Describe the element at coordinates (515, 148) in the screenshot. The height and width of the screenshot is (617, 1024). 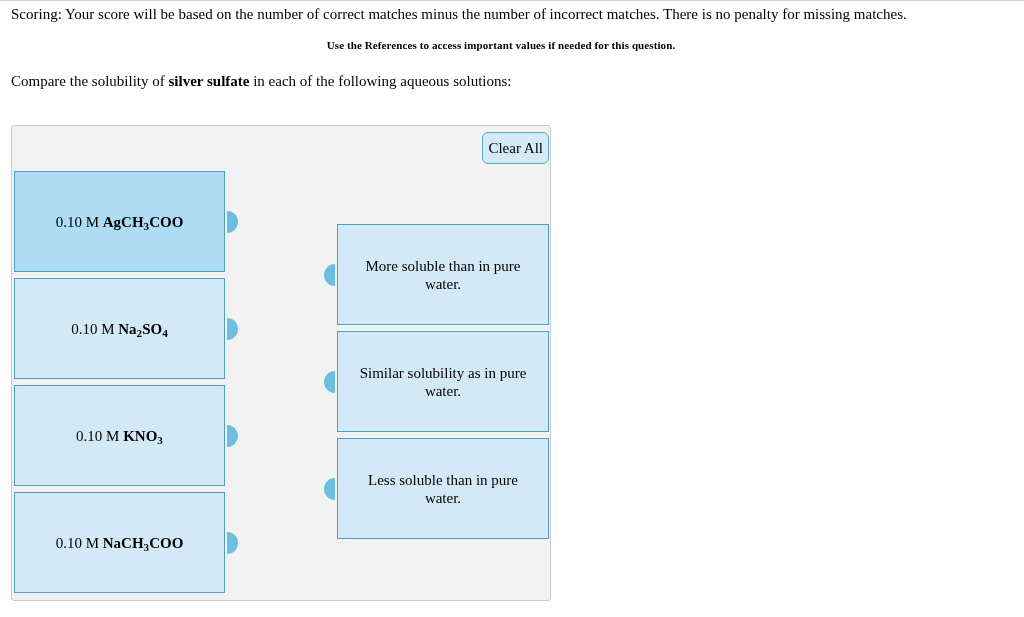
I see `clear-all-button: Clear All` at that location.